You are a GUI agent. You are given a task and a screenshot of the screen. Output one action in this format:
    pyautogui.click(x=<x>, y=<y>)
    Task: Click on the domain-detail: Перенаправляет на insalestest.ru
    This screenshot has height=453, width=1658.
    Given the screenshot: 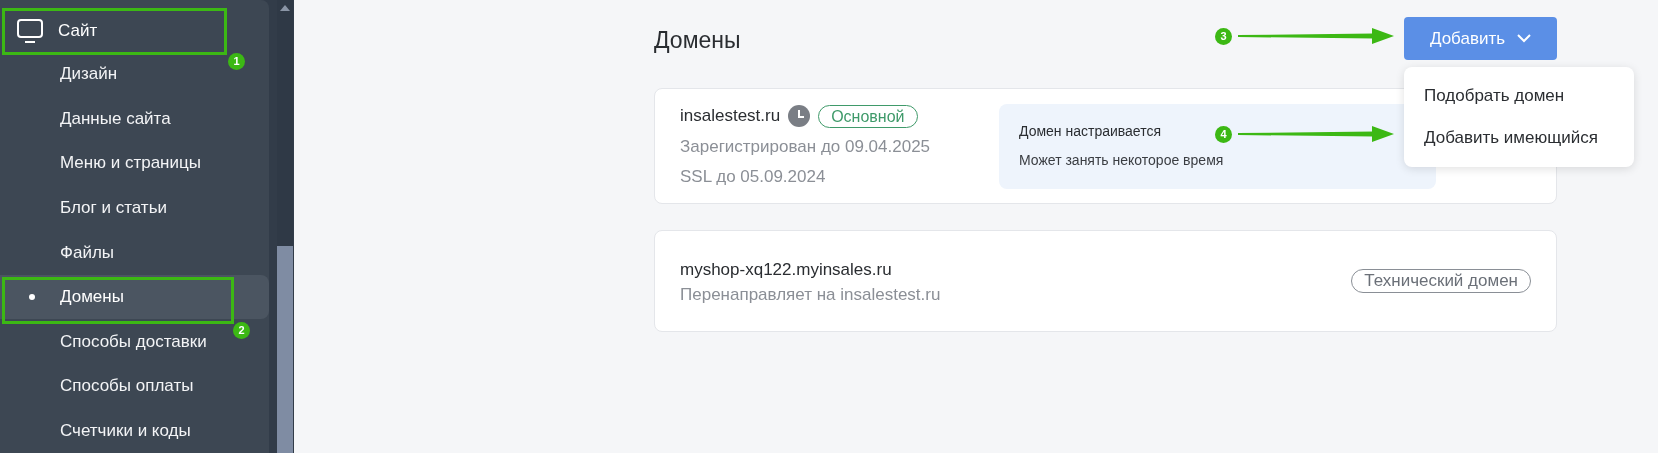 What is the action you would take?
    pyautogui.click(x=810, y=294)
    